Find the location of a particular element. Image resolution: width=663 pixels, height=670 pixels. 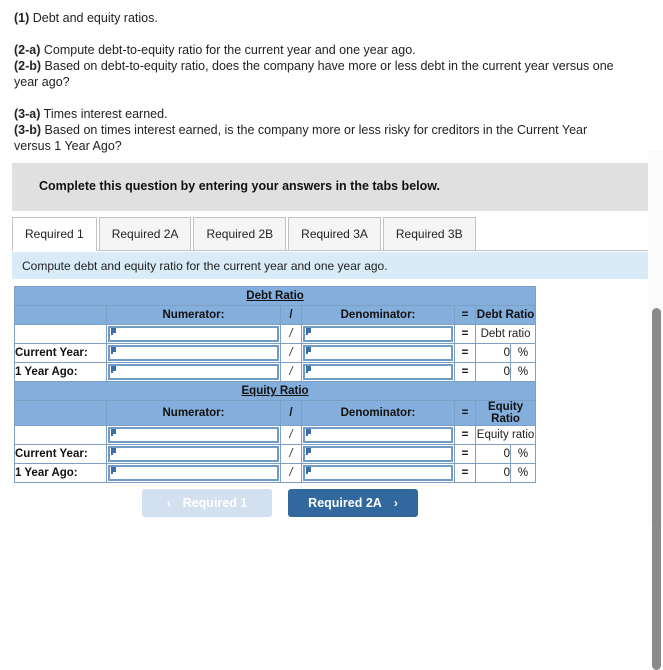

tab-required-2b: Required 2B is located at coordinates (240, 233).